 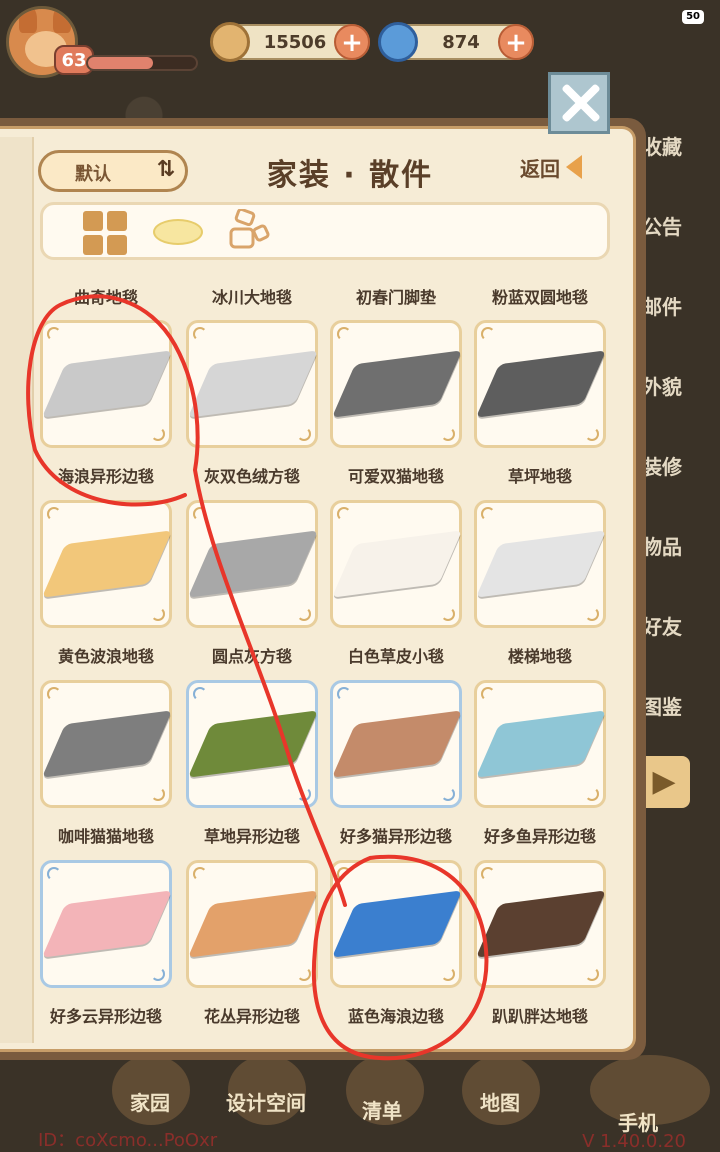 What do you see at coordinates (251, 1016) in the screenshot?
I see `item-name: 花丛异形边毯` at bounding box center [251, 1016].